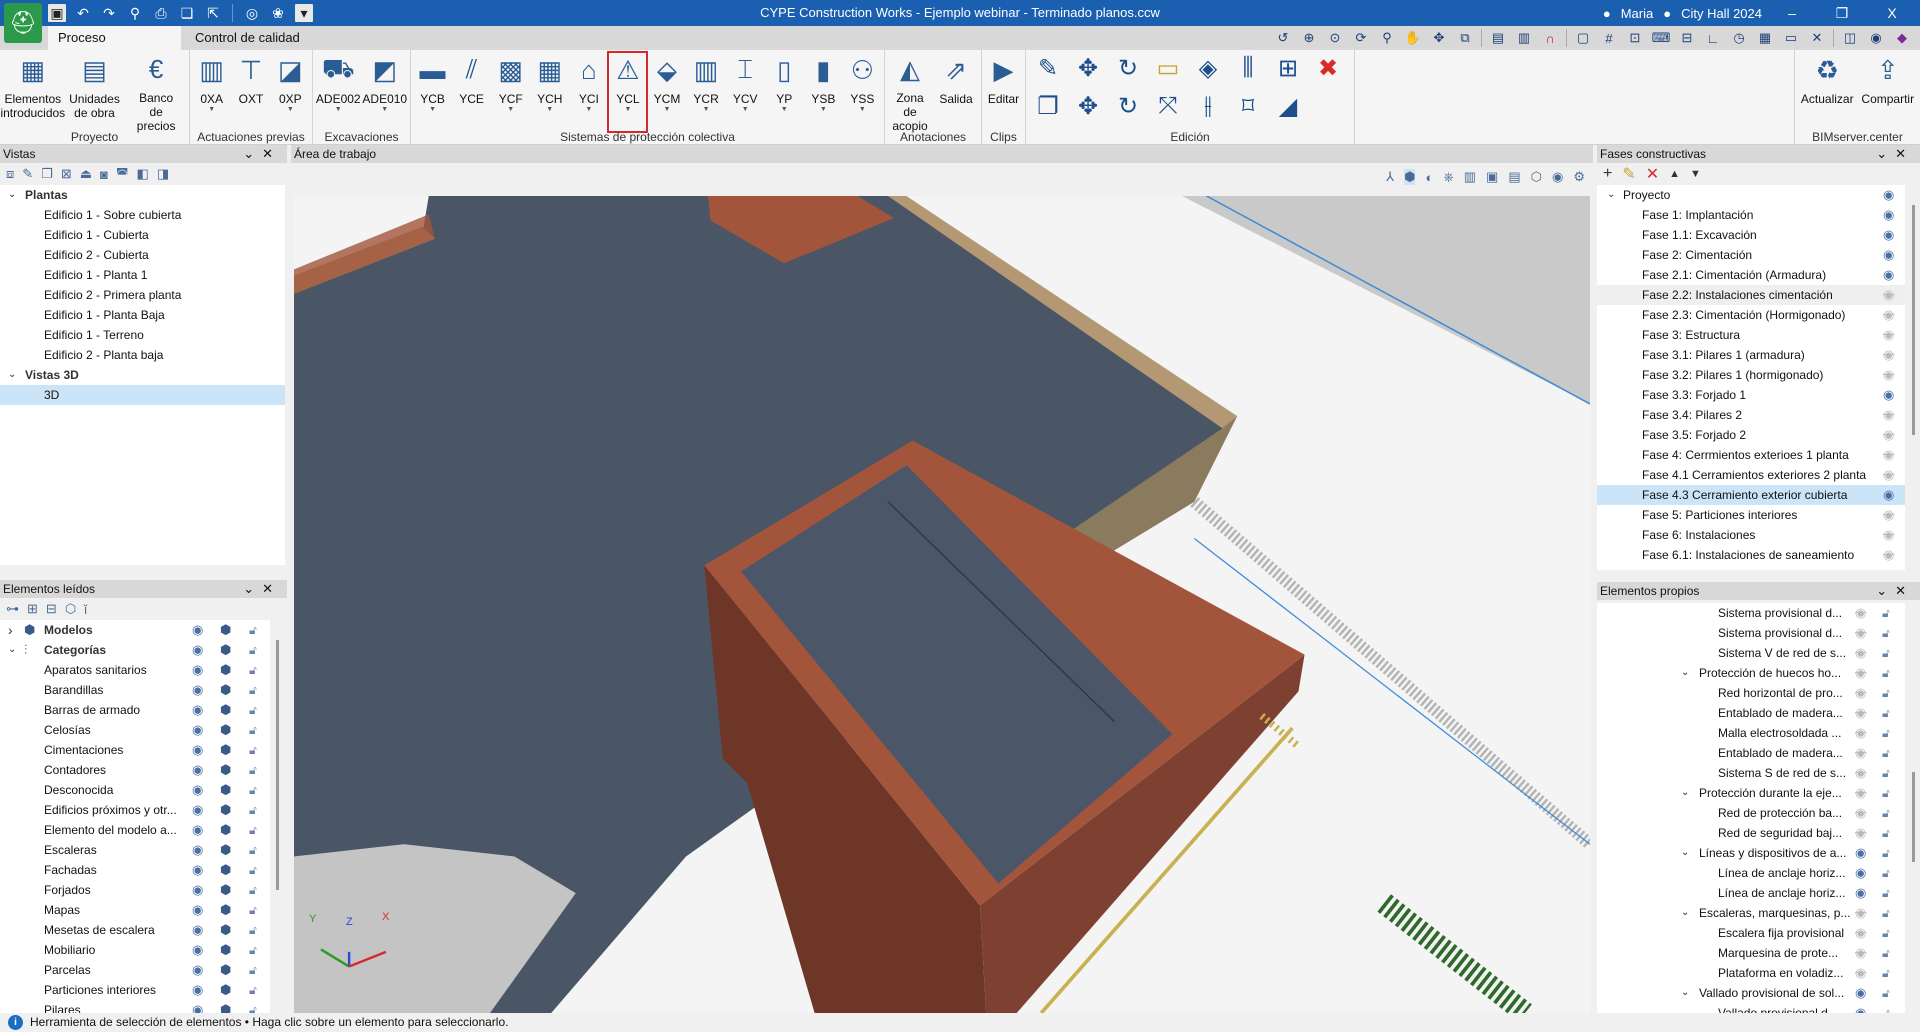 This screenshot has width=1920, height=1032. Describe the element at coordinates (85, 609) in the screenshot. I see `info-icon: ǐ` at that location.